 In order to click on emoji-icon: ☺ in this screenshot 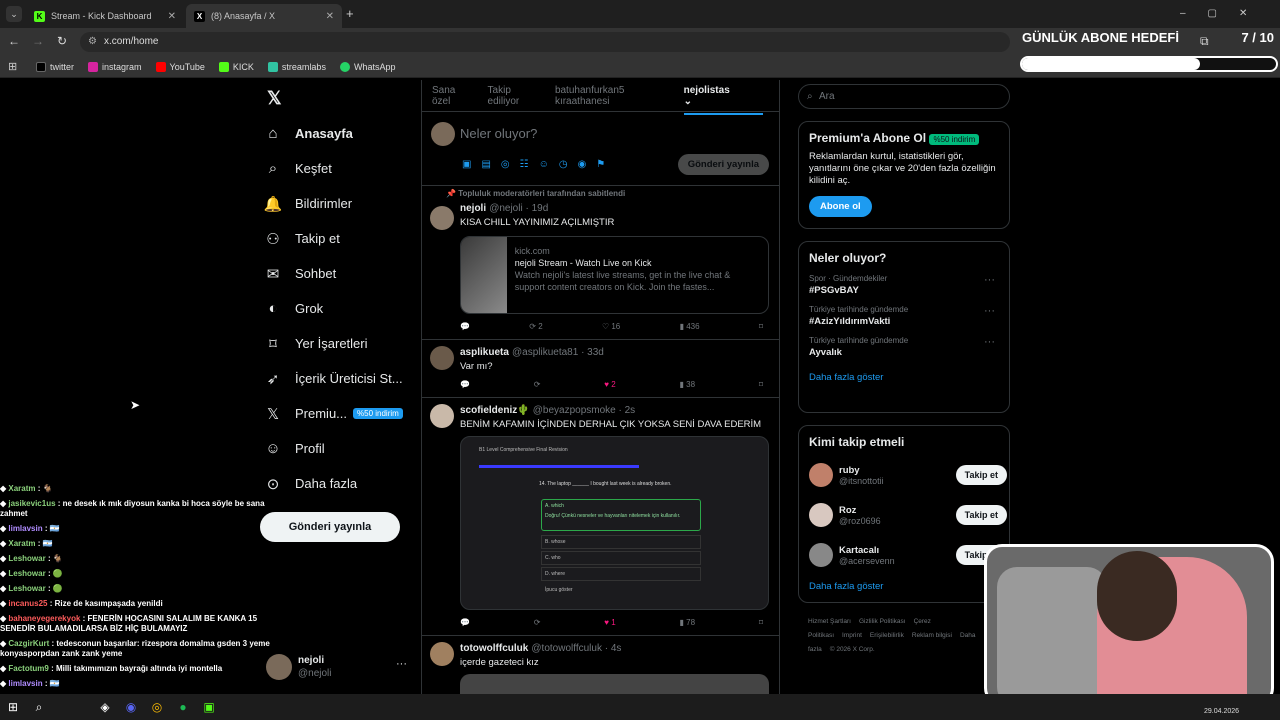, I will do `click(549, 164)`.